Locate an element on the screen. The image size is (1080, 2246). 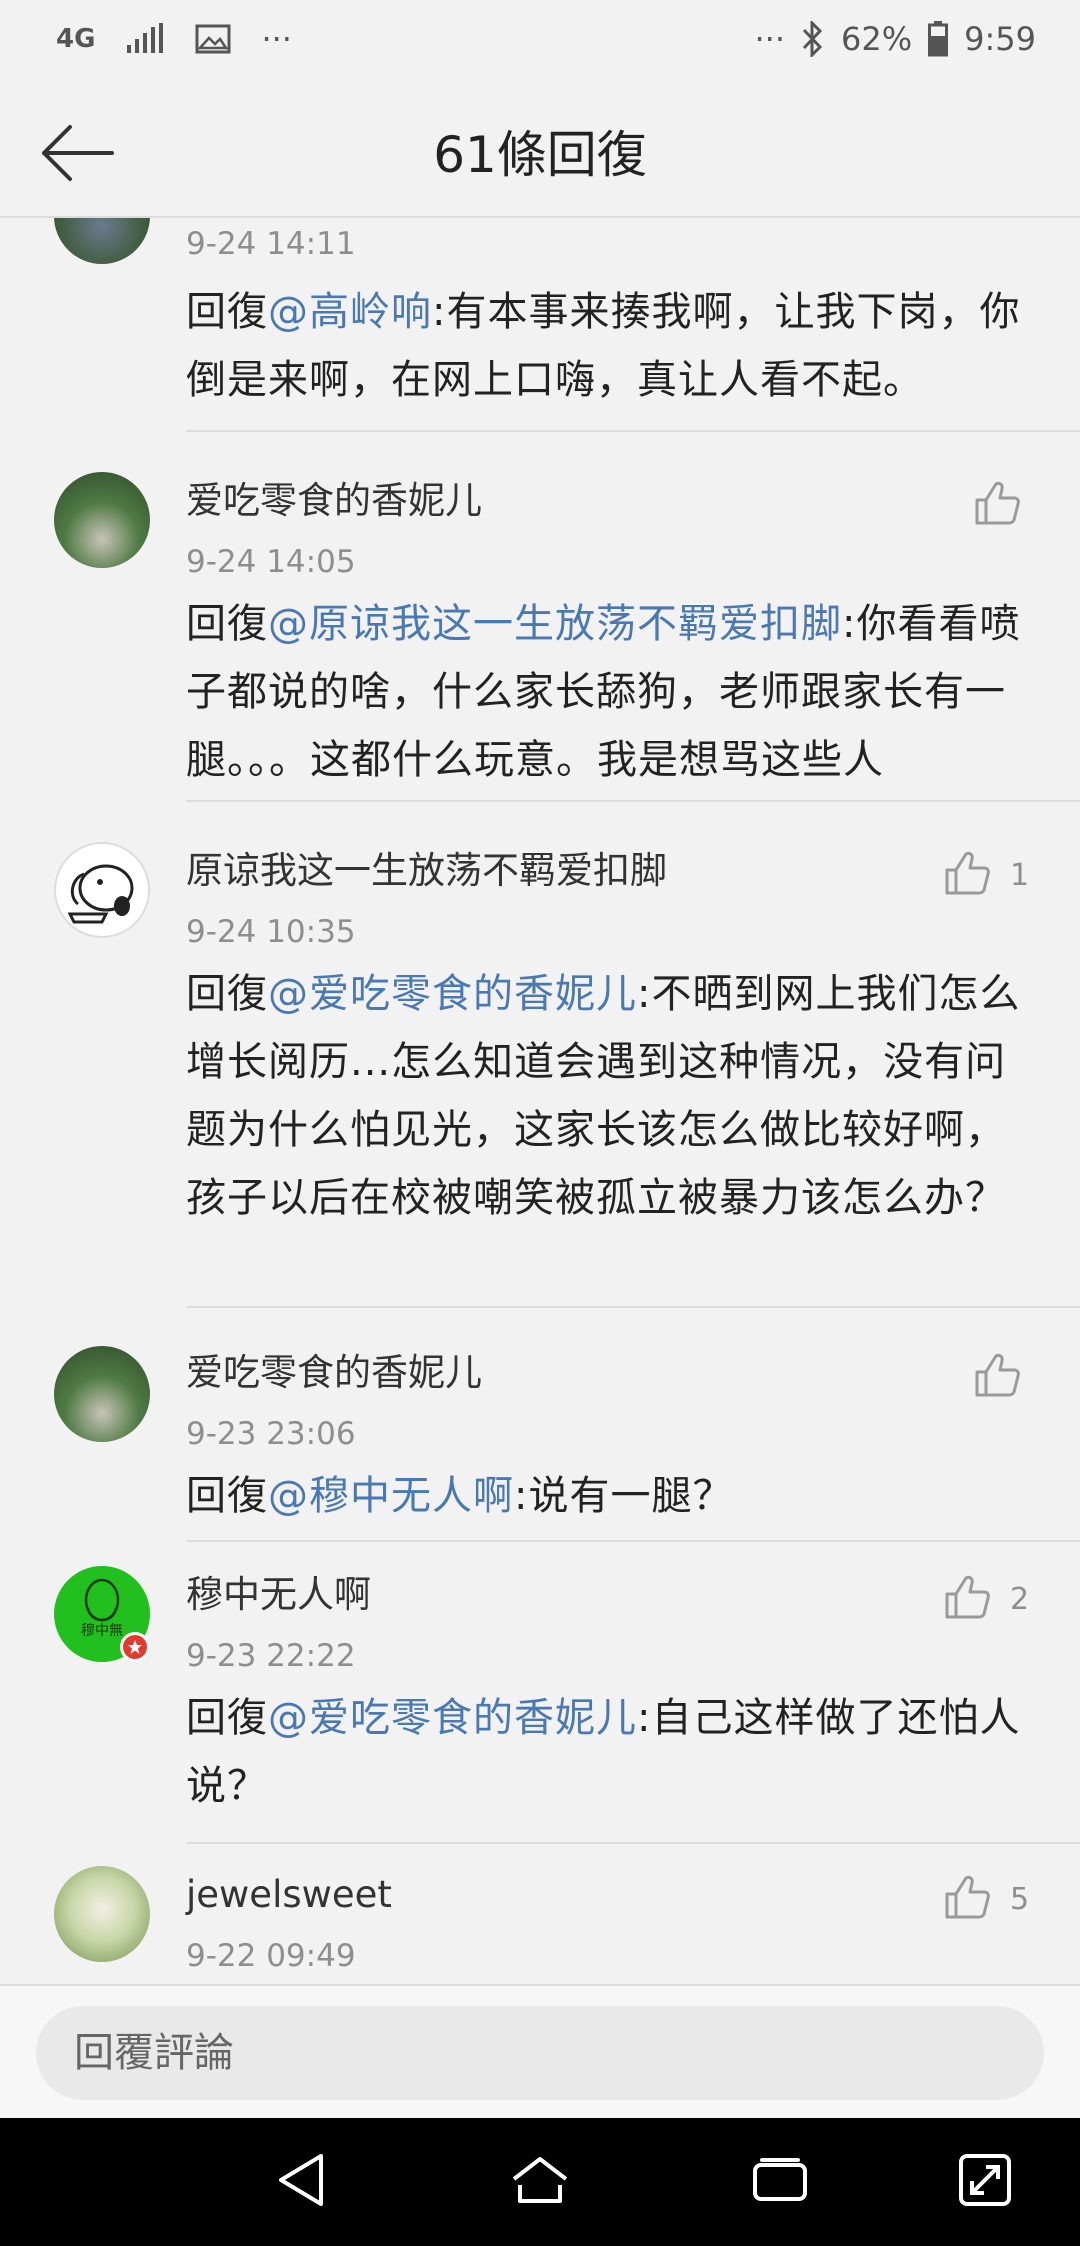
comment-time: 9-24 10:35 is located at coordinates (271, 932).